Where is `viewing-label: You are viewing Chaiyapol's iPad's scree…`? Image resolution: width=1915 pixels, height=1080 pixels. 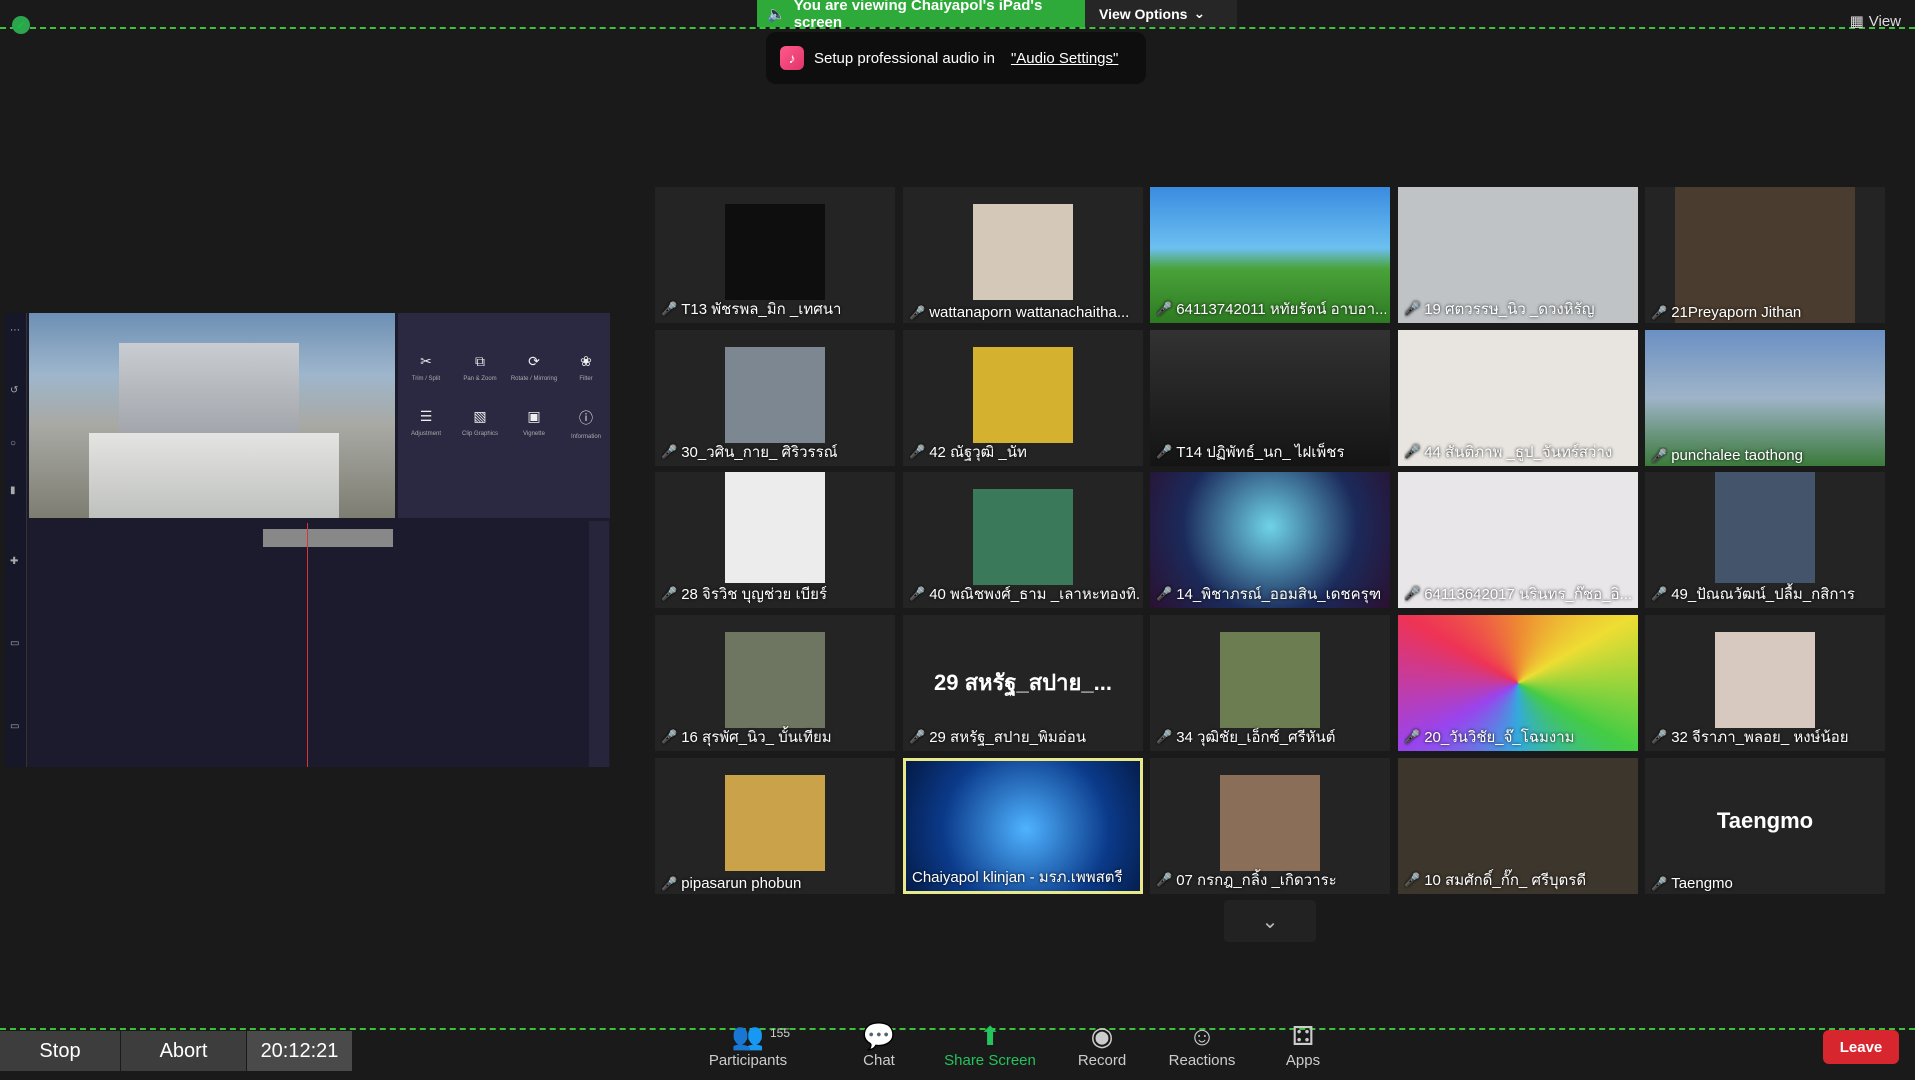 viewing-label: You are viewing Chaiyapol's iPad's scree… is located at coordinates (918, 15).